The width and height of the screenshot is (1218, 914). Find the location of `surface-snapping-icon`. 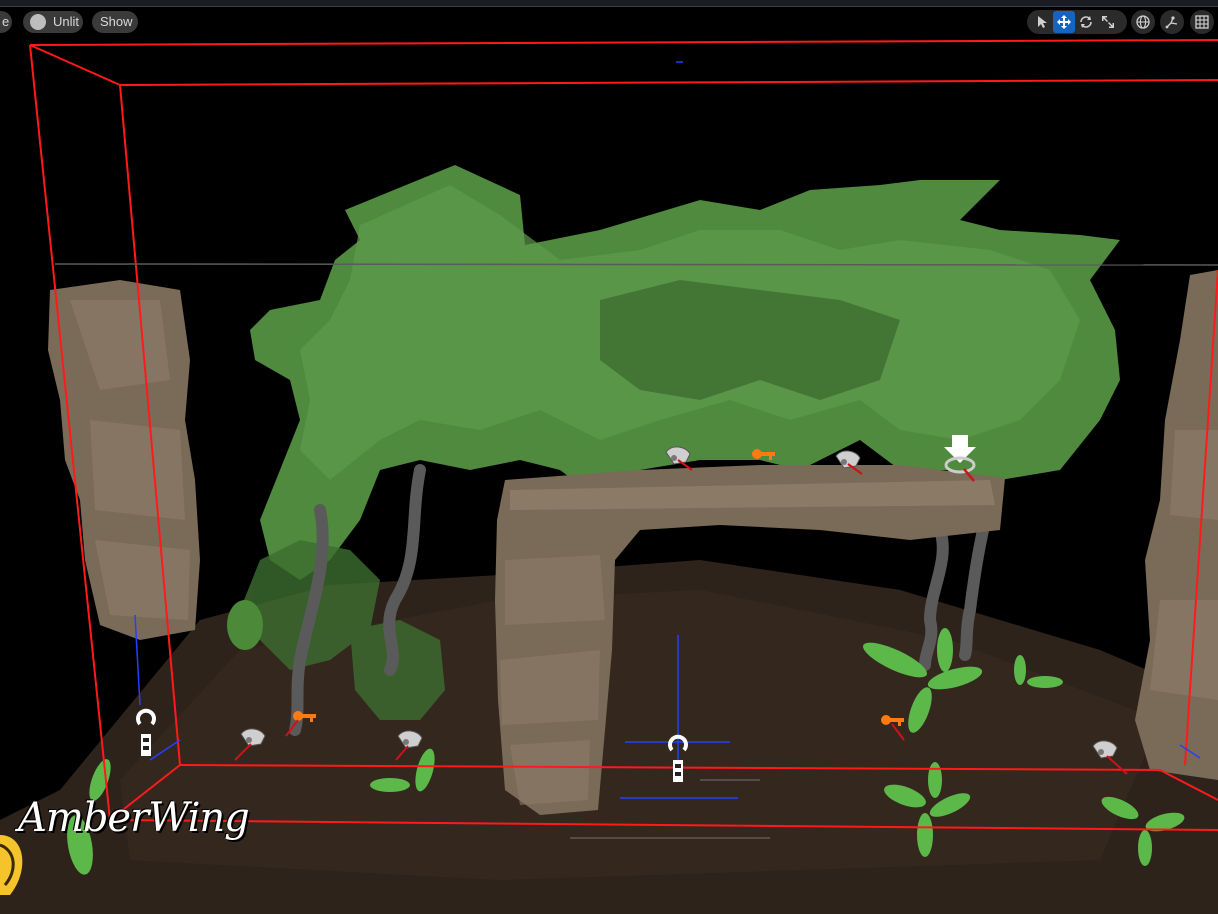

surface-snapping-icon is located at coordinates (1171, 22).